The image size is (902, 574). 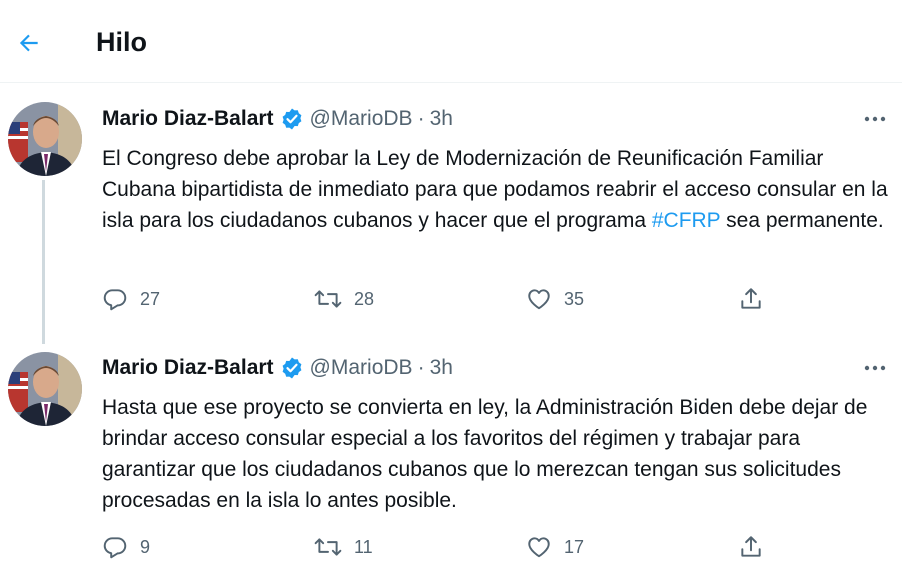 I want to click on tweet-actions: 27 28 35, so click(x=492, y=299).